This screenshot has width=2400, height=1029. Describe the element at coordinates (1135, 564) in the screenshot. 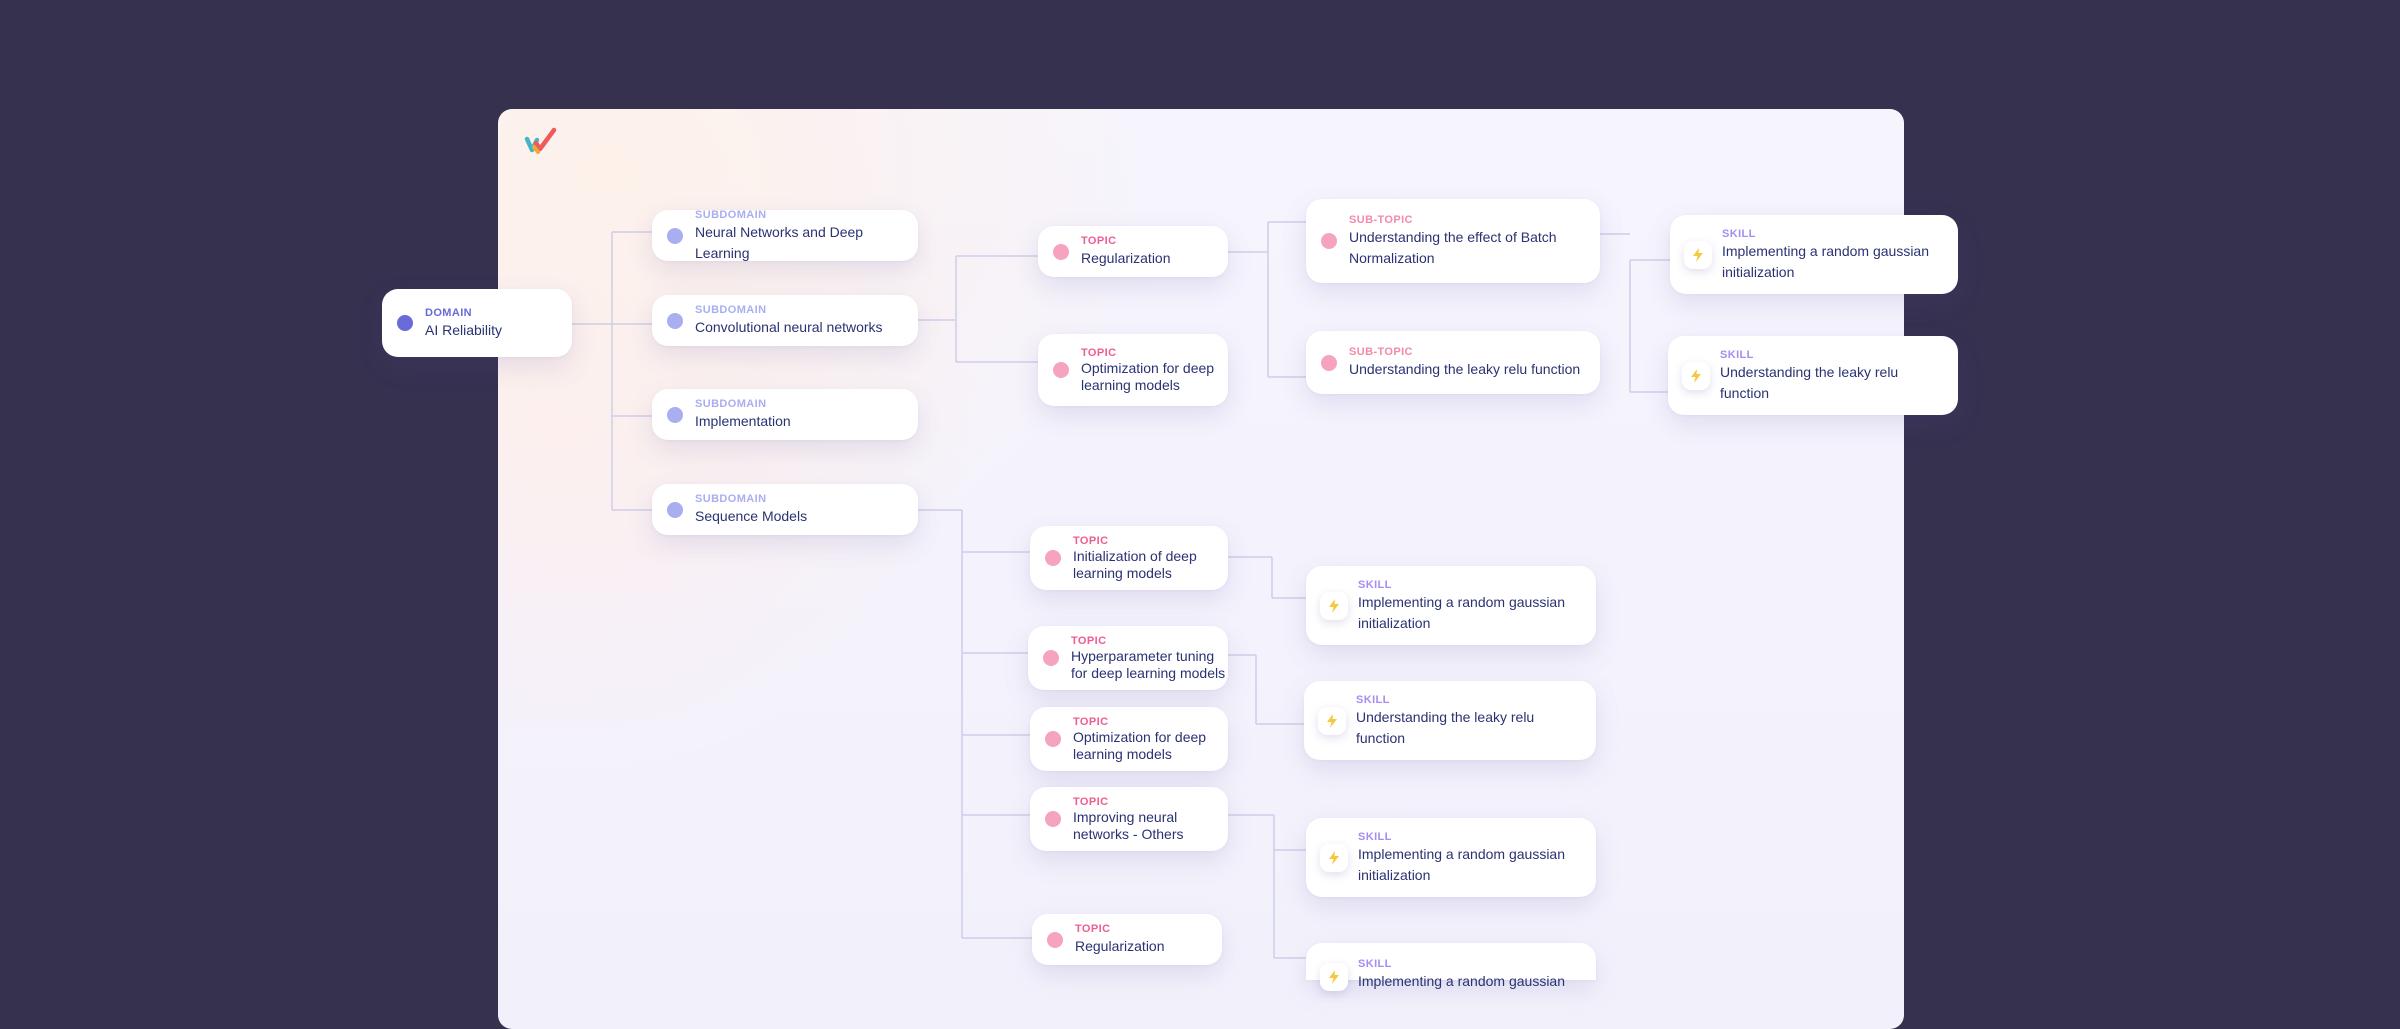

I see `node-title: Initialization of deep learning models` at that location.